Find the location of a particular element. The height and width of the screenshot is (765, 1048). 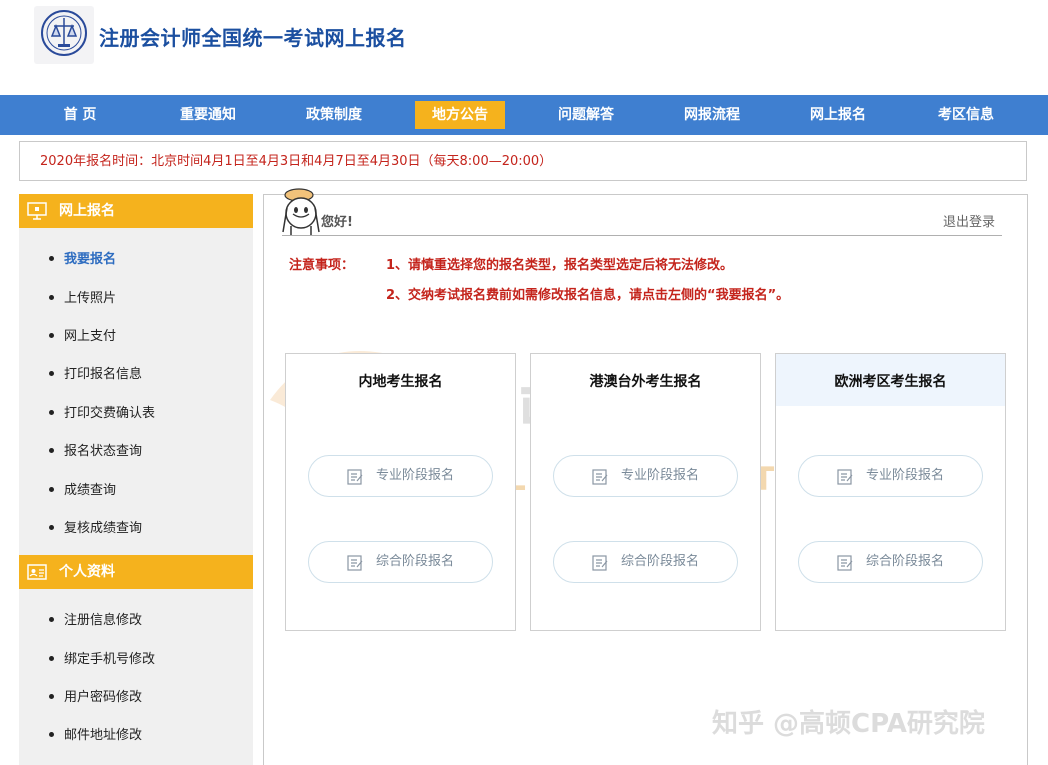

sidebar-item-status-query: 报名状态查询 is located at coordinates (95, 449).